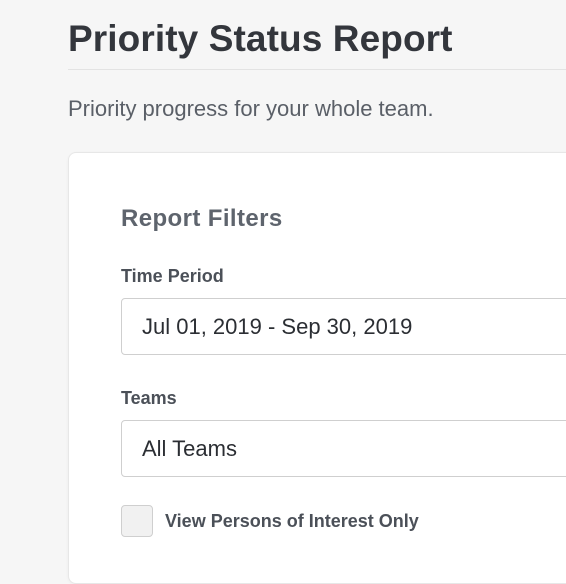 The height and width of the screenshot is (584, 566). Describe the element at coordinates (317, 69) in the screenshot. I see `title-divider` at that location.